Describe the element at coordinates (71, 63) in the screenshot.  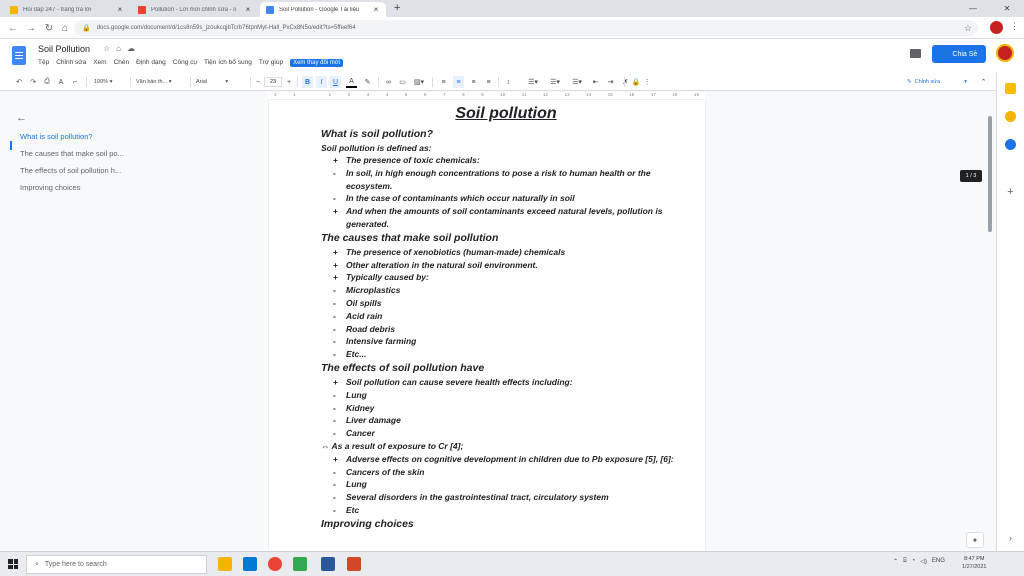
I see `menu-edit: Chỉnh sửa` at that location.